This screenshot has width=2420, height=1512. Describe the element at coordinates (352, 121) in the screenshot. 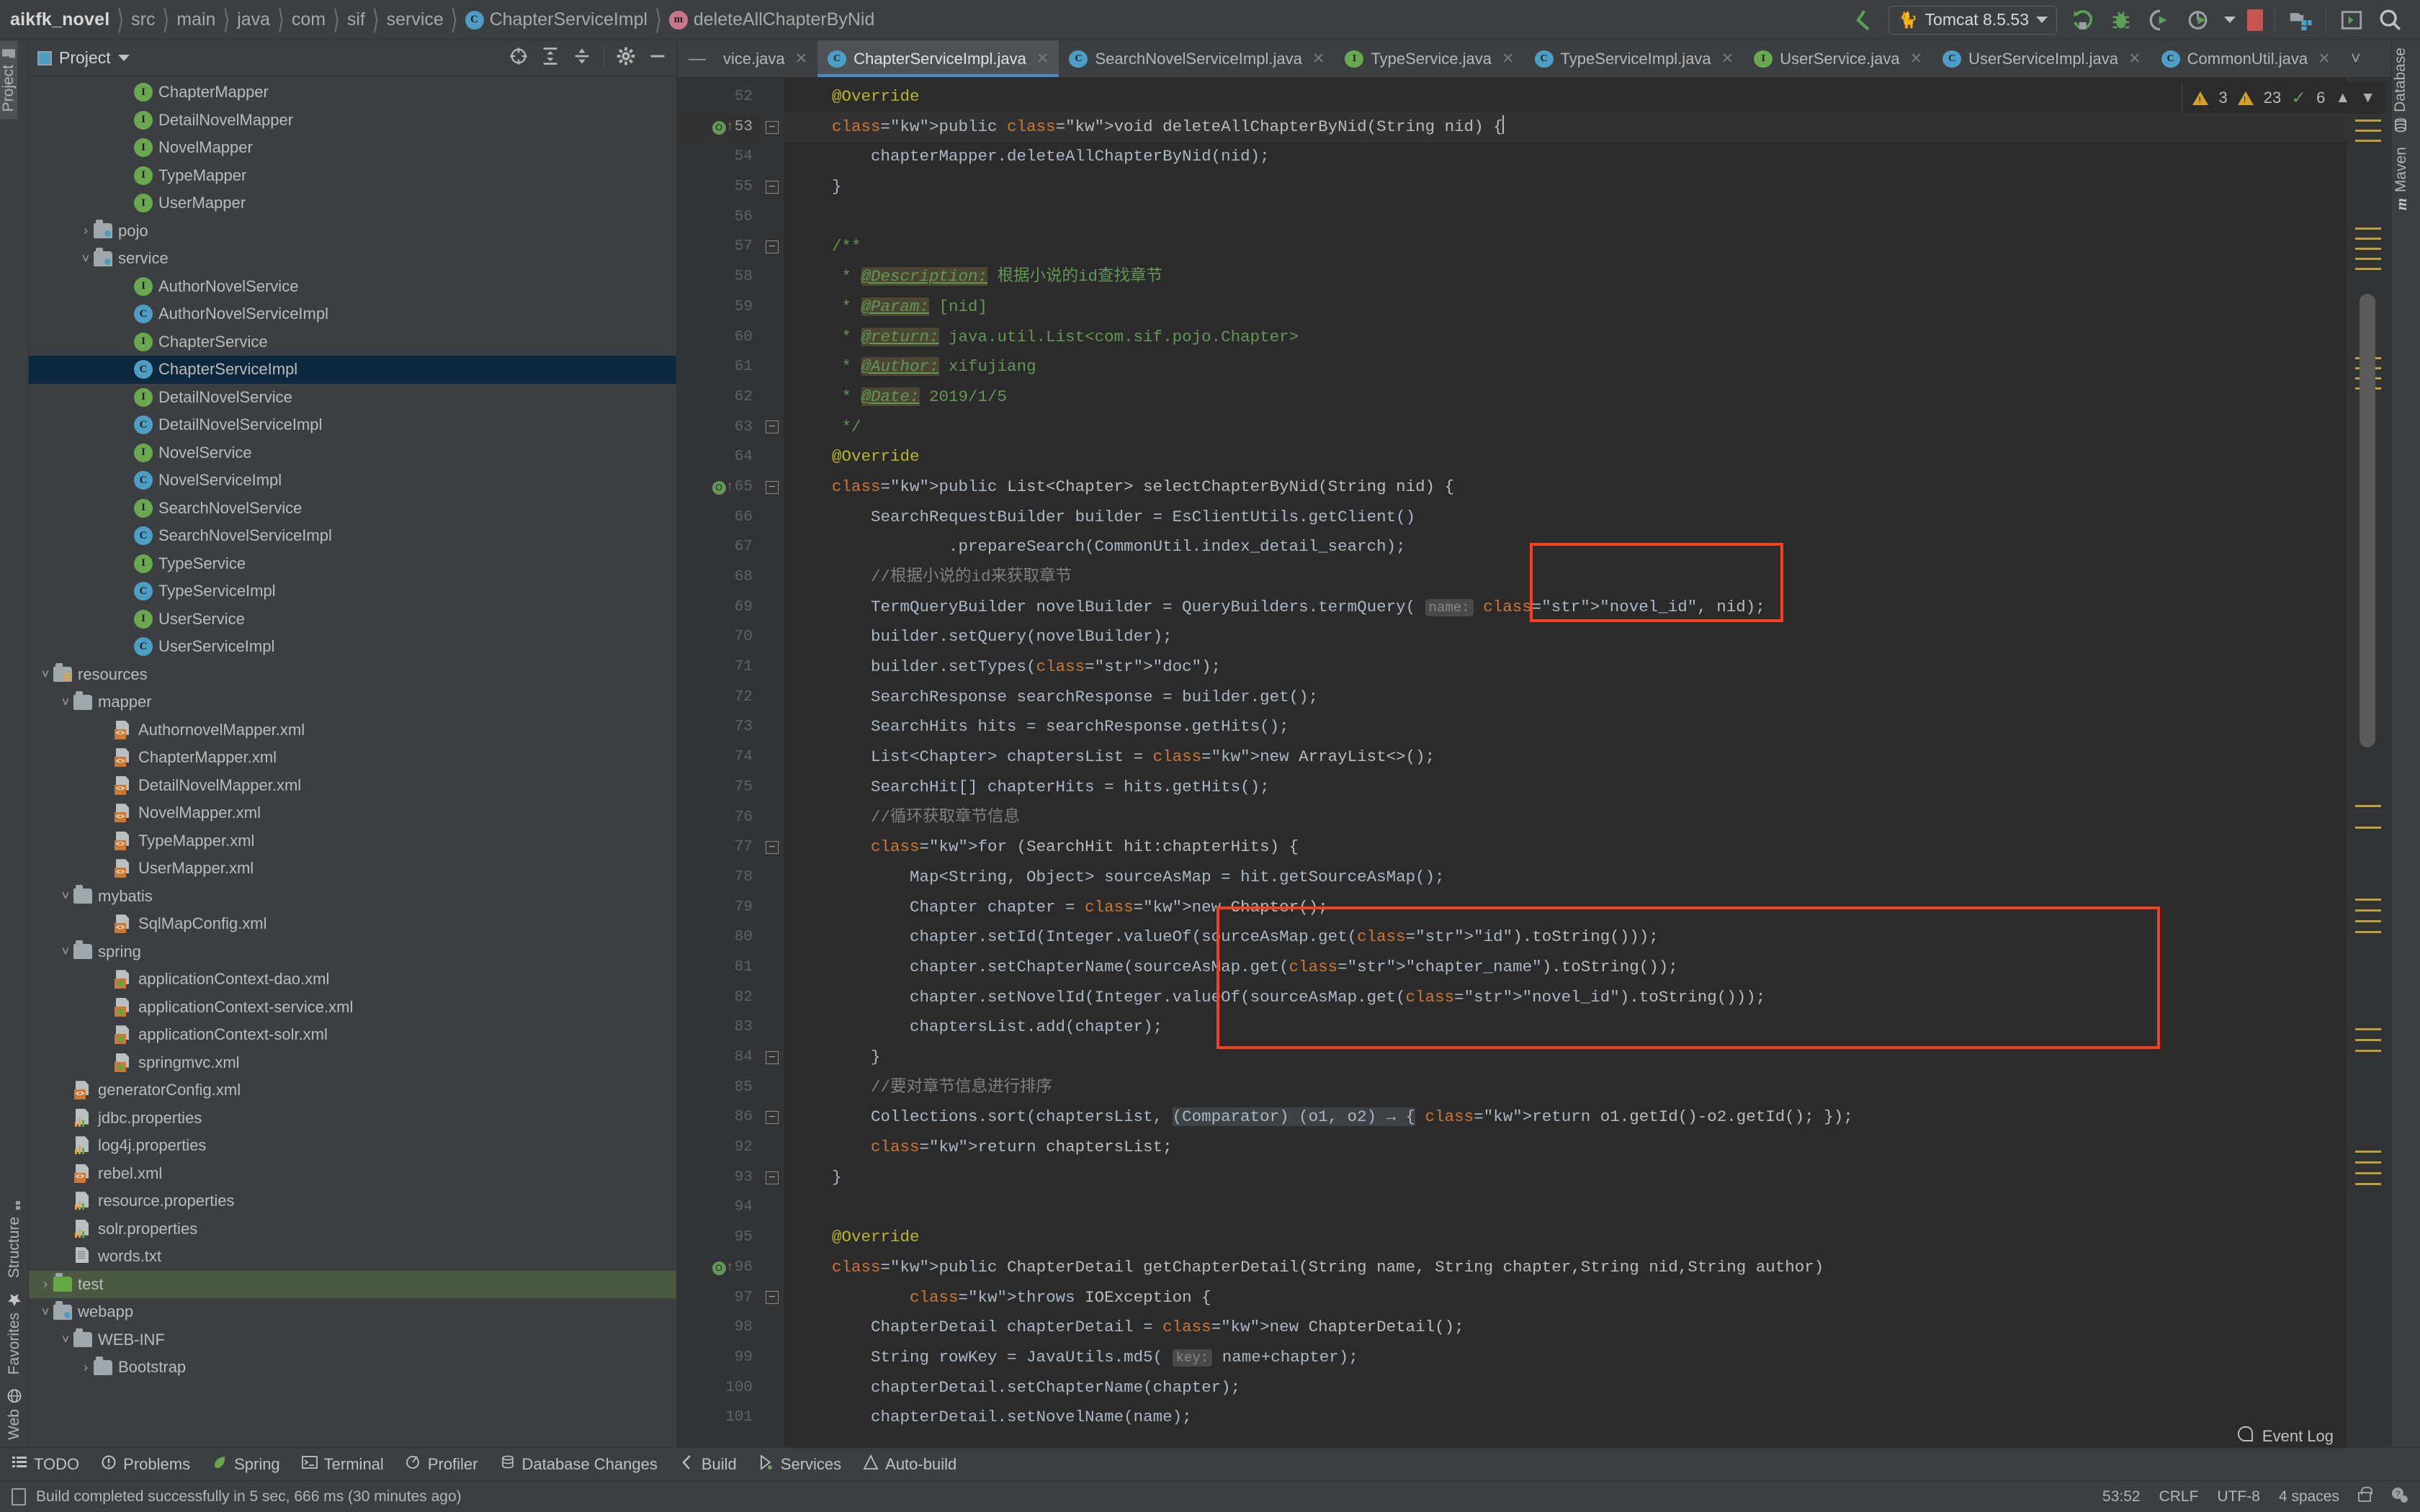

I see `tree-item-detailnovelmapper: I DetailNovelMapper` at that location.